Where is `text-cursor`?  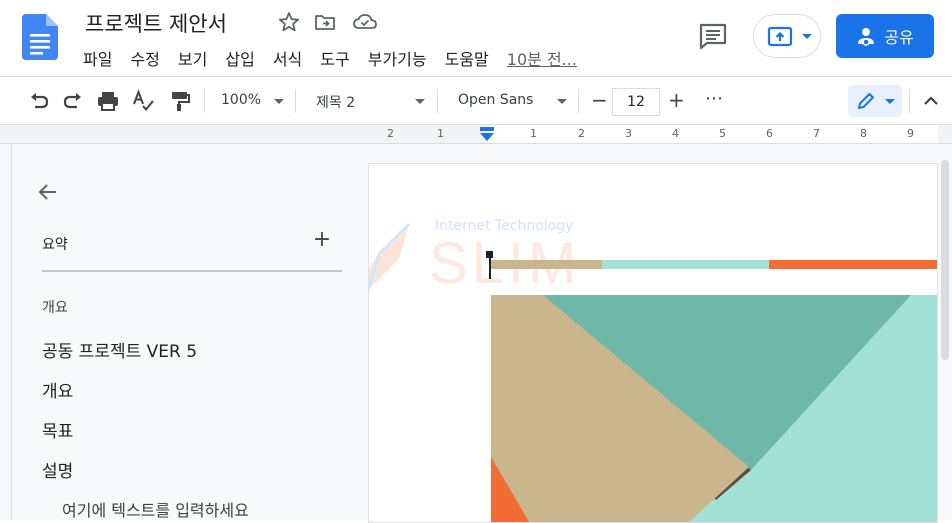
text-cursor is located at coordinates (489, 254).